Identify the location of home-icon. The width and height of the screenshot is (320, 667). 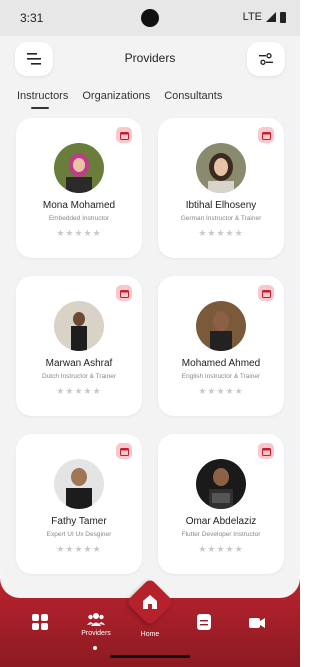
(150, 602).